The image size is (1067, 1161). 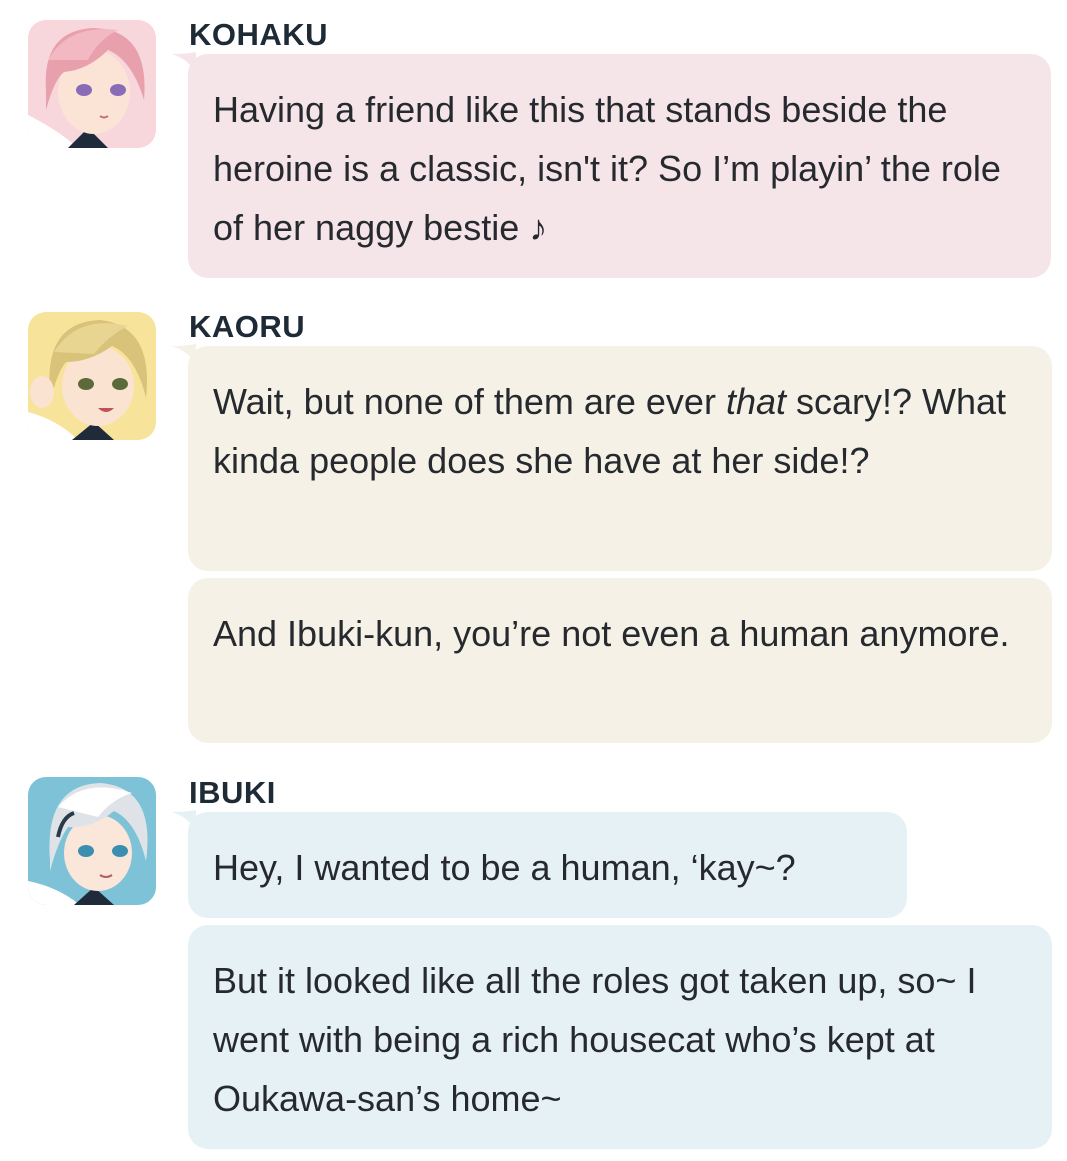 I want to click on message-text-emphasis: that, so click(x=755, y=401).